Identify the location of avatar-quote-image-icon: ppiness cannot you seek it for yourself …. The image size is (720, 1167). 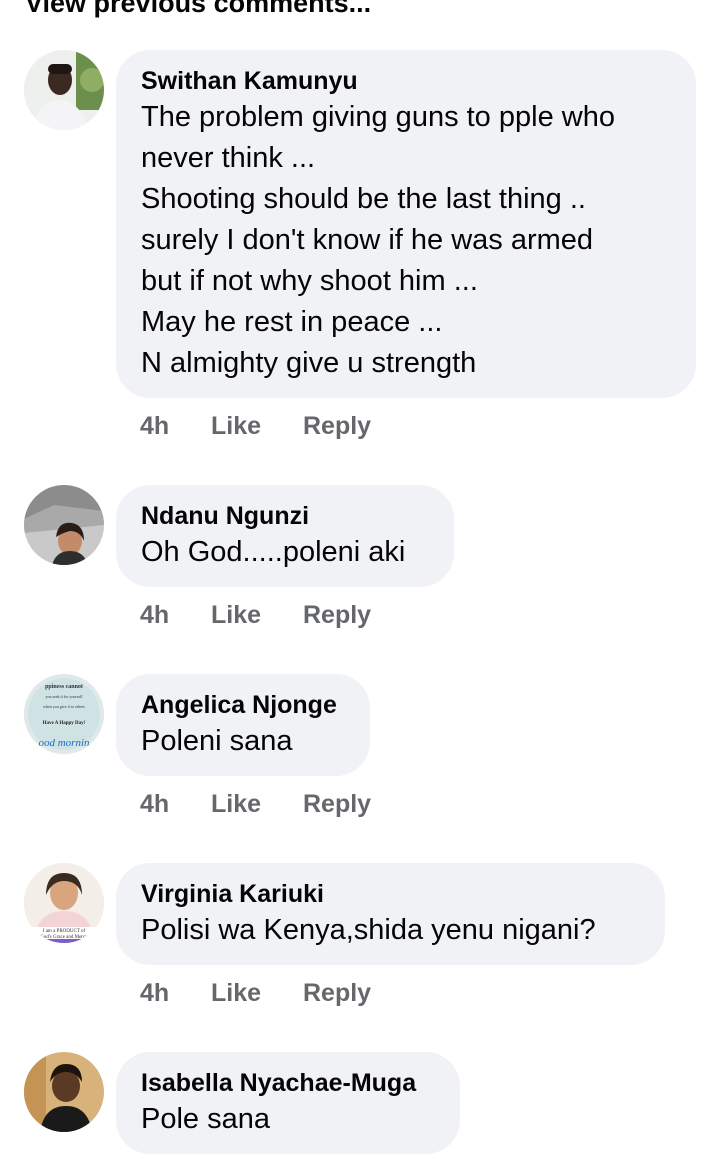
(64, 714).